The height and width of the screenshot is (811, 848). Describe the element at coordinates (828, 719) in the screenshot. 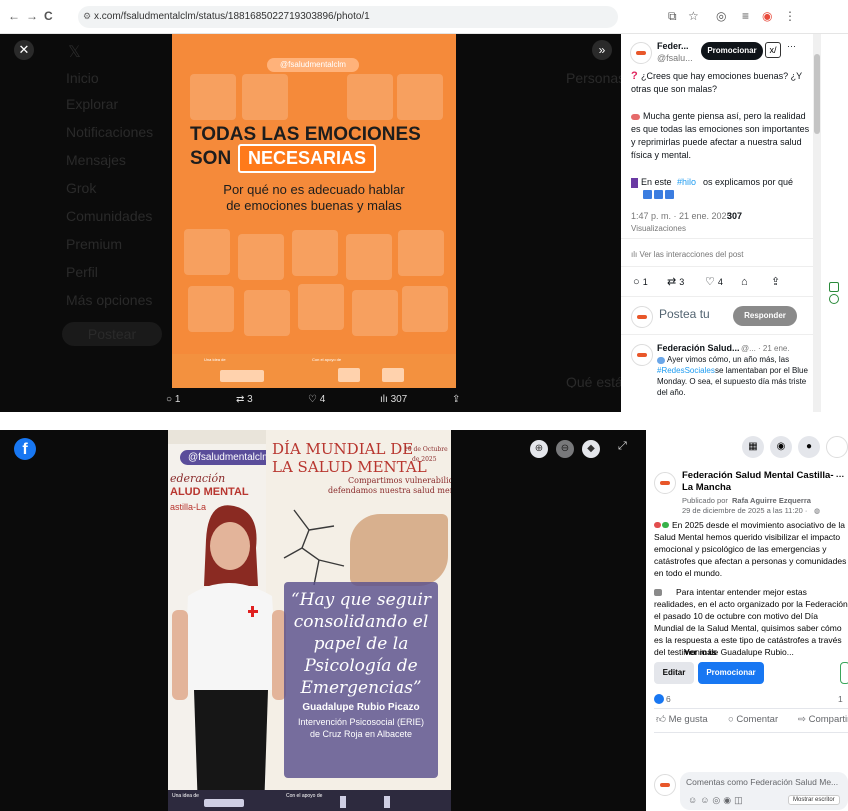

I see `share-label: Compartir` at that location.